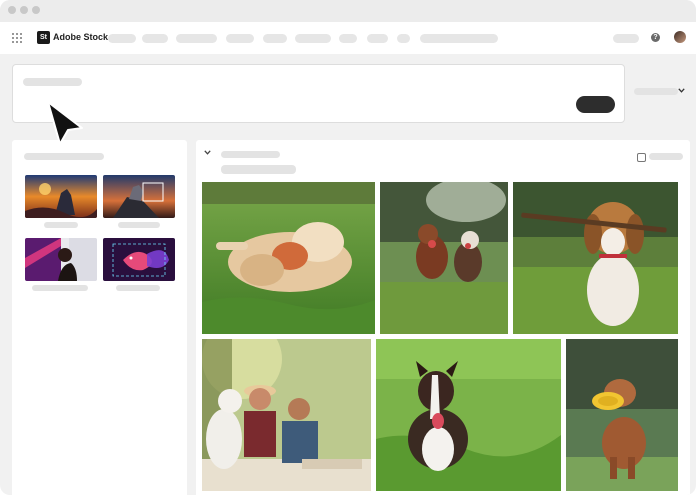 The width and height of the screenshot is (696, 495). I want to click on select-all-label-placeholder, so click(666, 156).